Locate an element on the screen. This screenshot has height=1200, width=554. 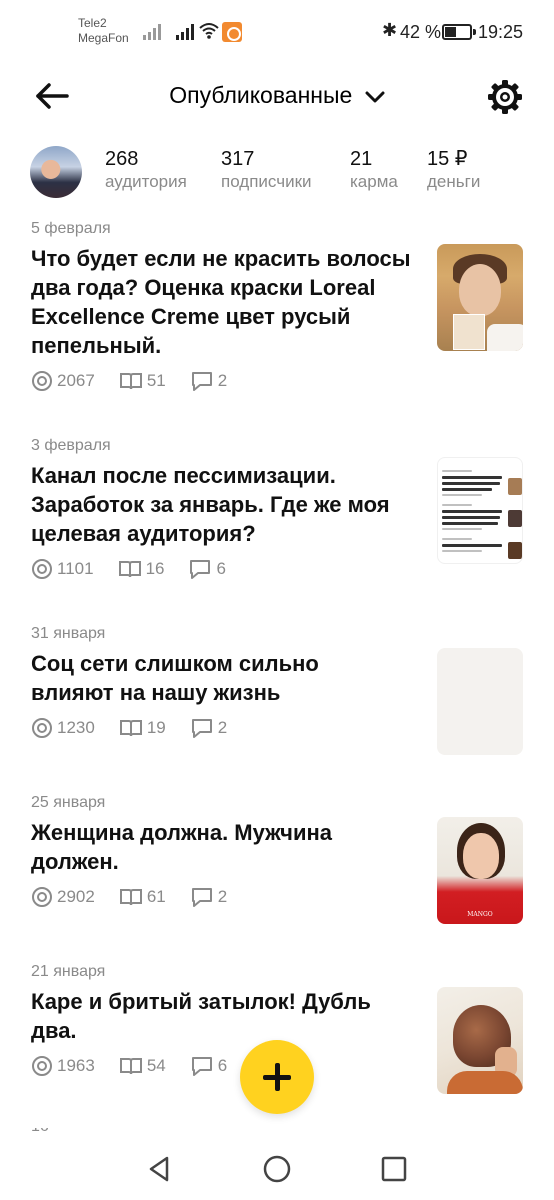
battery-icon is located at coordinates (459, 32).